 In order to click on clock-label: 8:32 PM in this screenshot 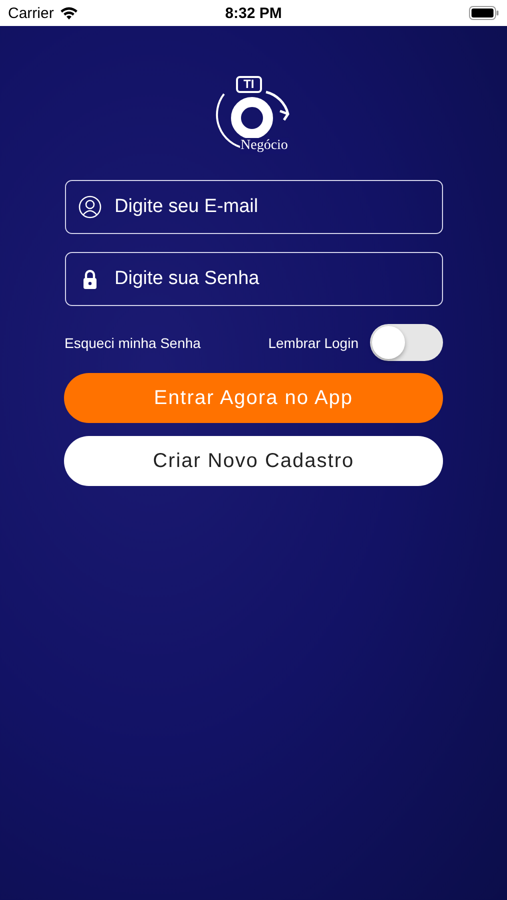, I will do `click(253, 13)`.